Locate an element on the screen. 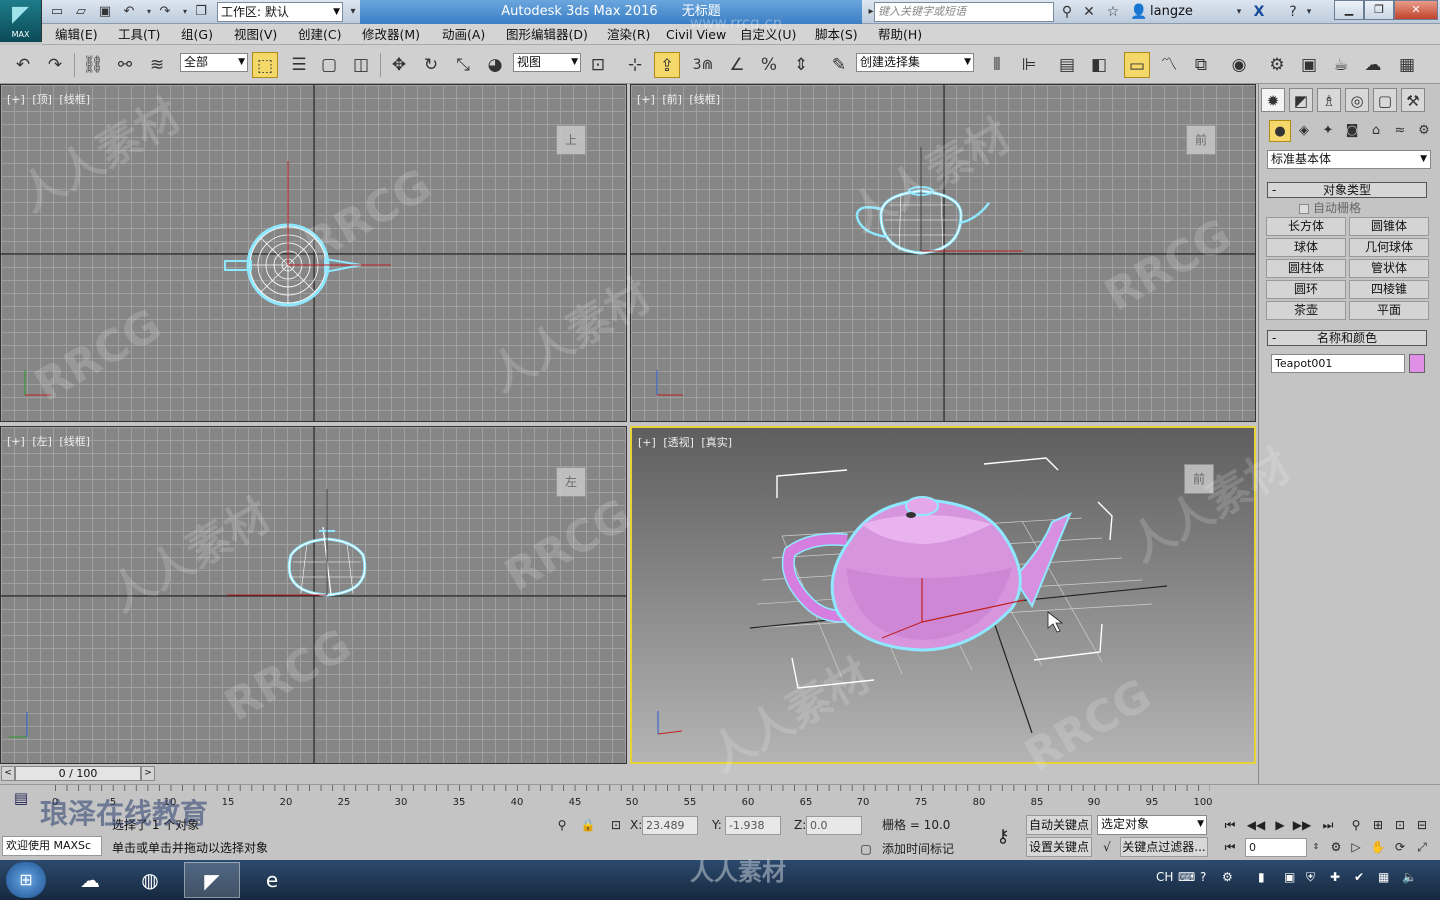 This screenshot has height=900, width=1440. menu-tools: 工具(T) is located at coordinates (139, 34).